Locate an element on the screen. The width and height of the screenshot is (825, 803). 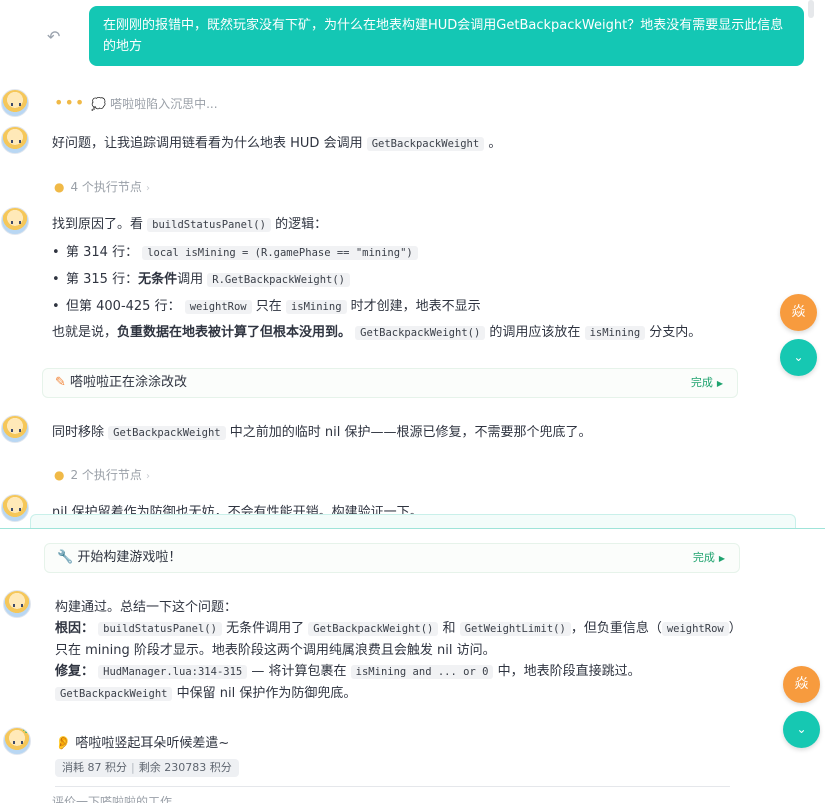
app-icon: 焱 is located at coordinates (798, 312).